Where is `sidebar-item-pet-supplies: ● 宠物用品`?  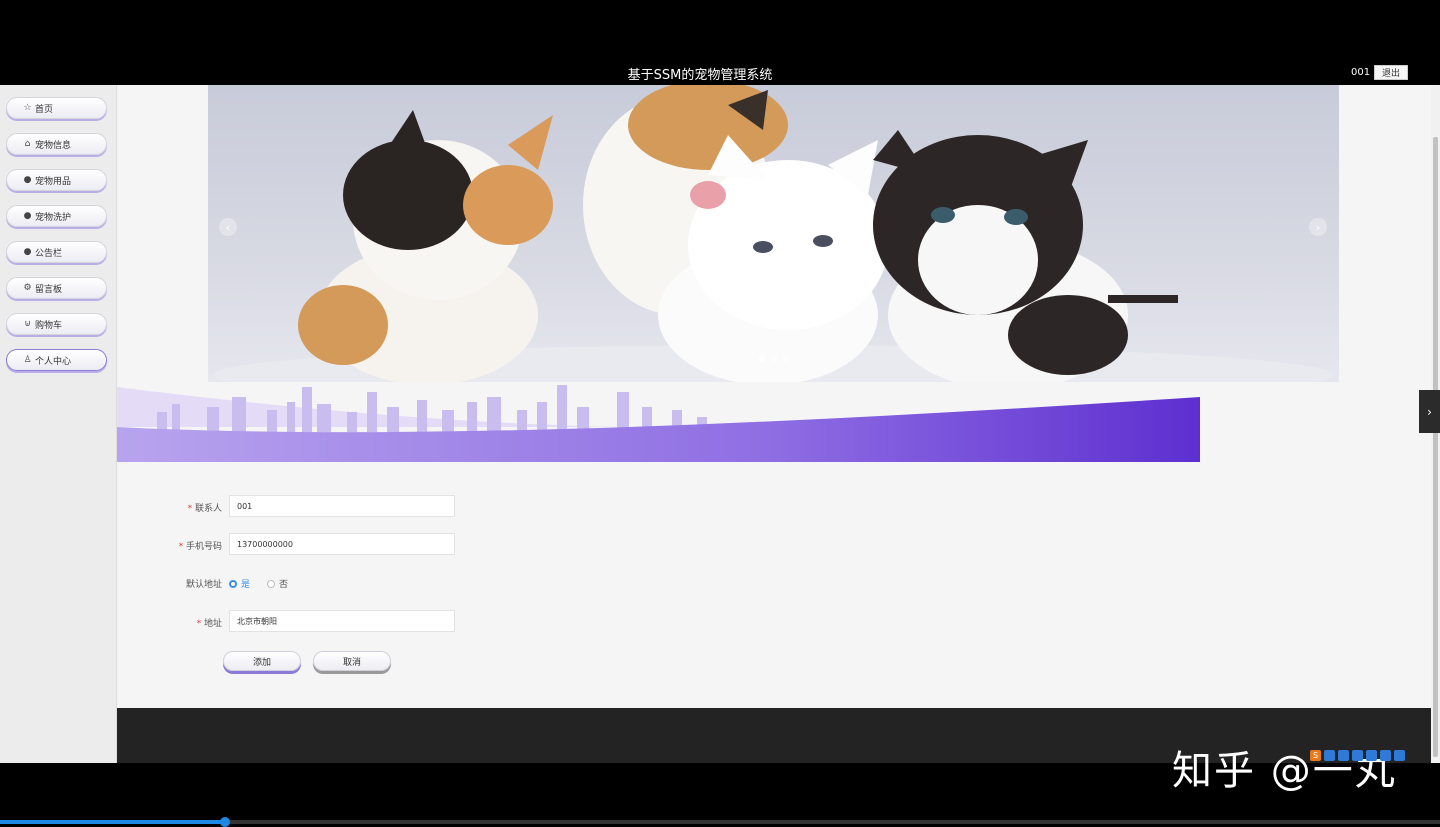
sidebar-item-pet-supplies: ● 宠物用品 is located at coordinates (56, 180).